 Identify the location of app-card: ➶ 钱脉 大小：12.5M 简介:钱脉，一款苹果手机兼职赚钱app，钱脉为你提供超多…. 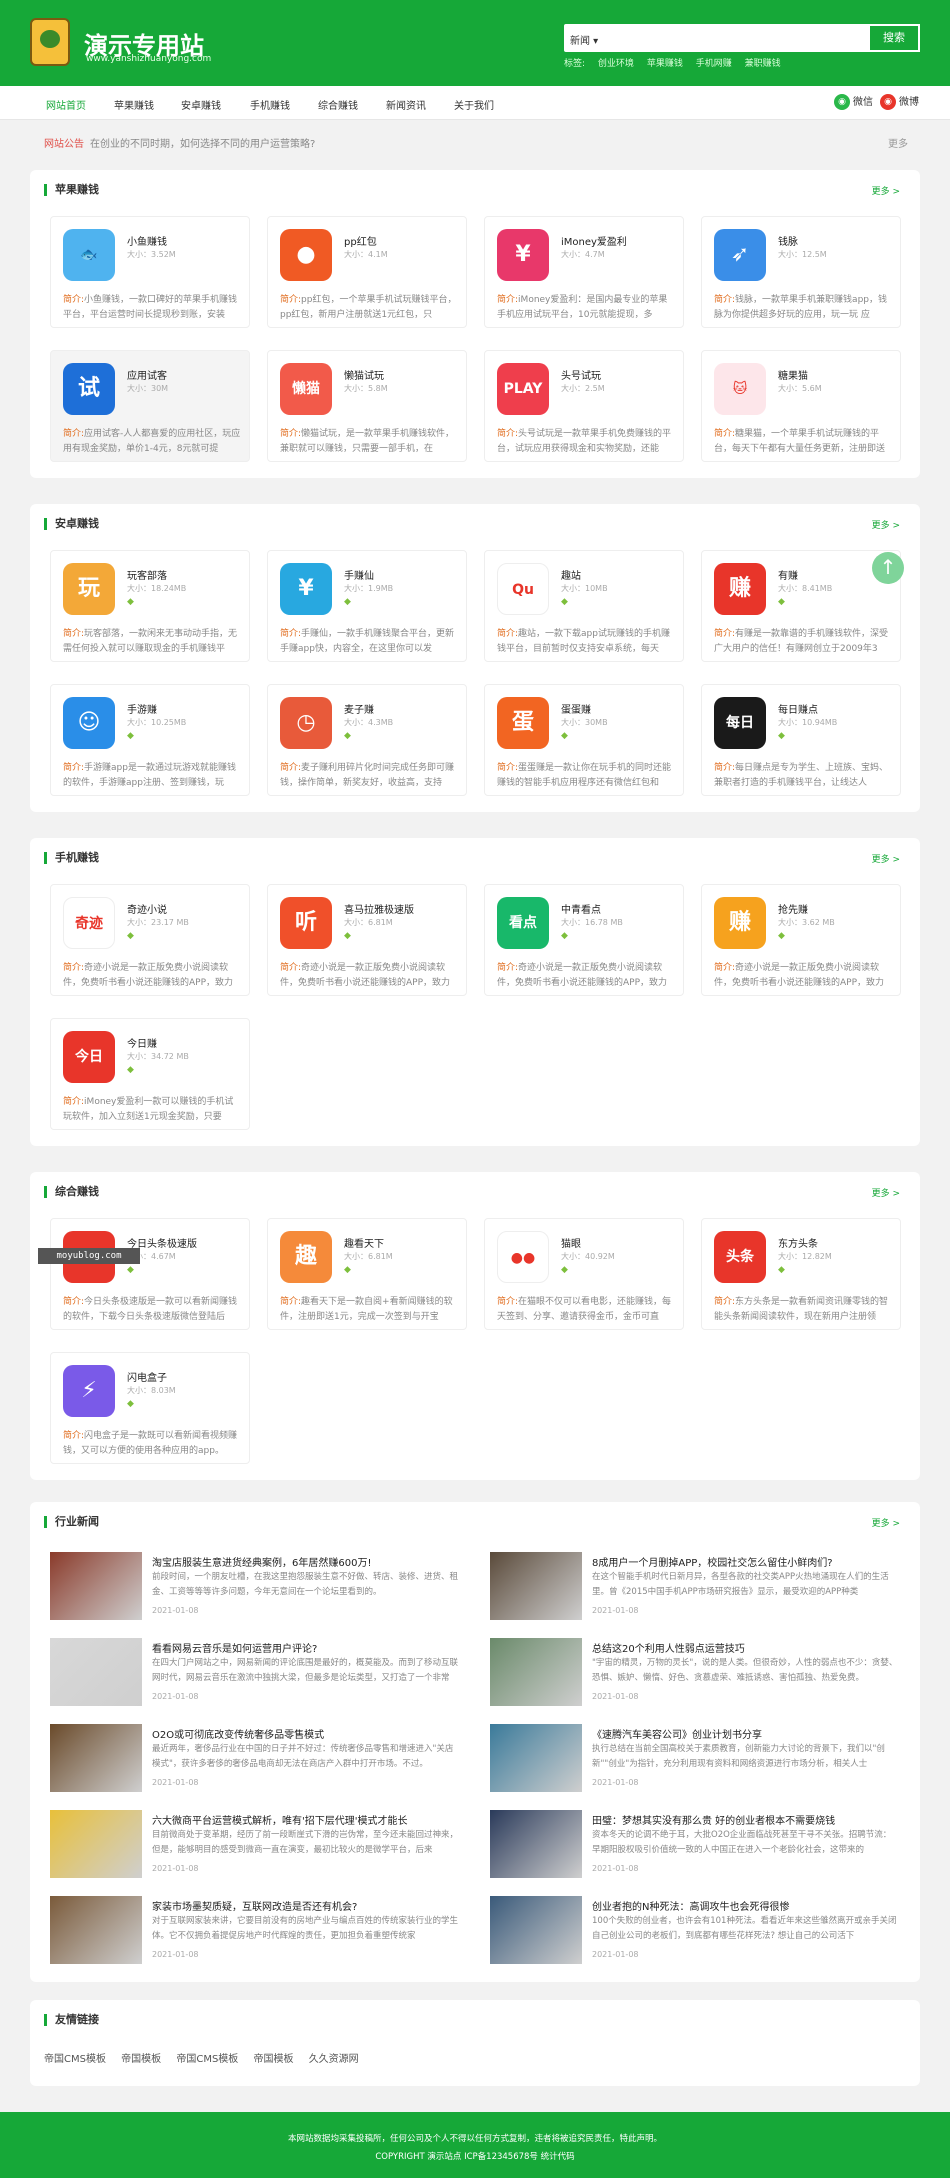
(801, 272).